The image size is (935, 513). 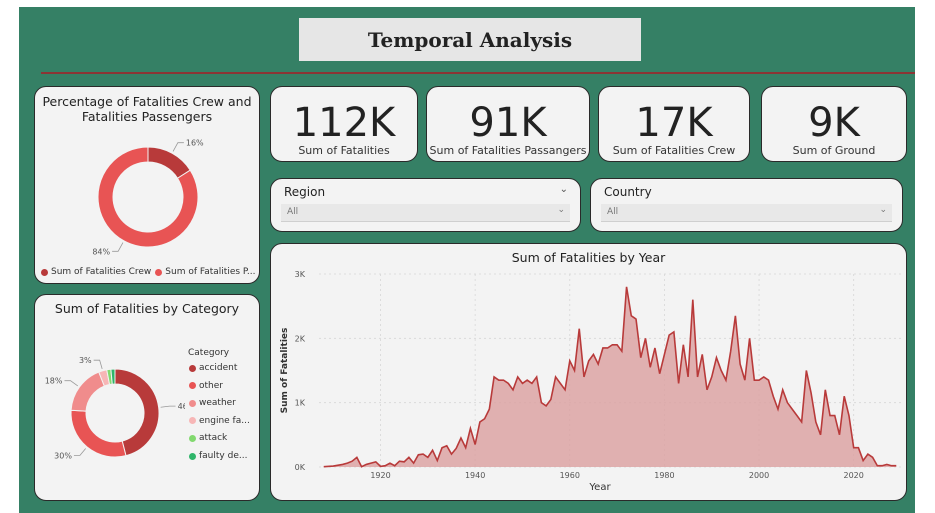 What do you see at coordinates (101, 272) in the screenshot?
I see `legend-label-crew: Sum of Fatalities Crew` at bounding box center [101, 272].